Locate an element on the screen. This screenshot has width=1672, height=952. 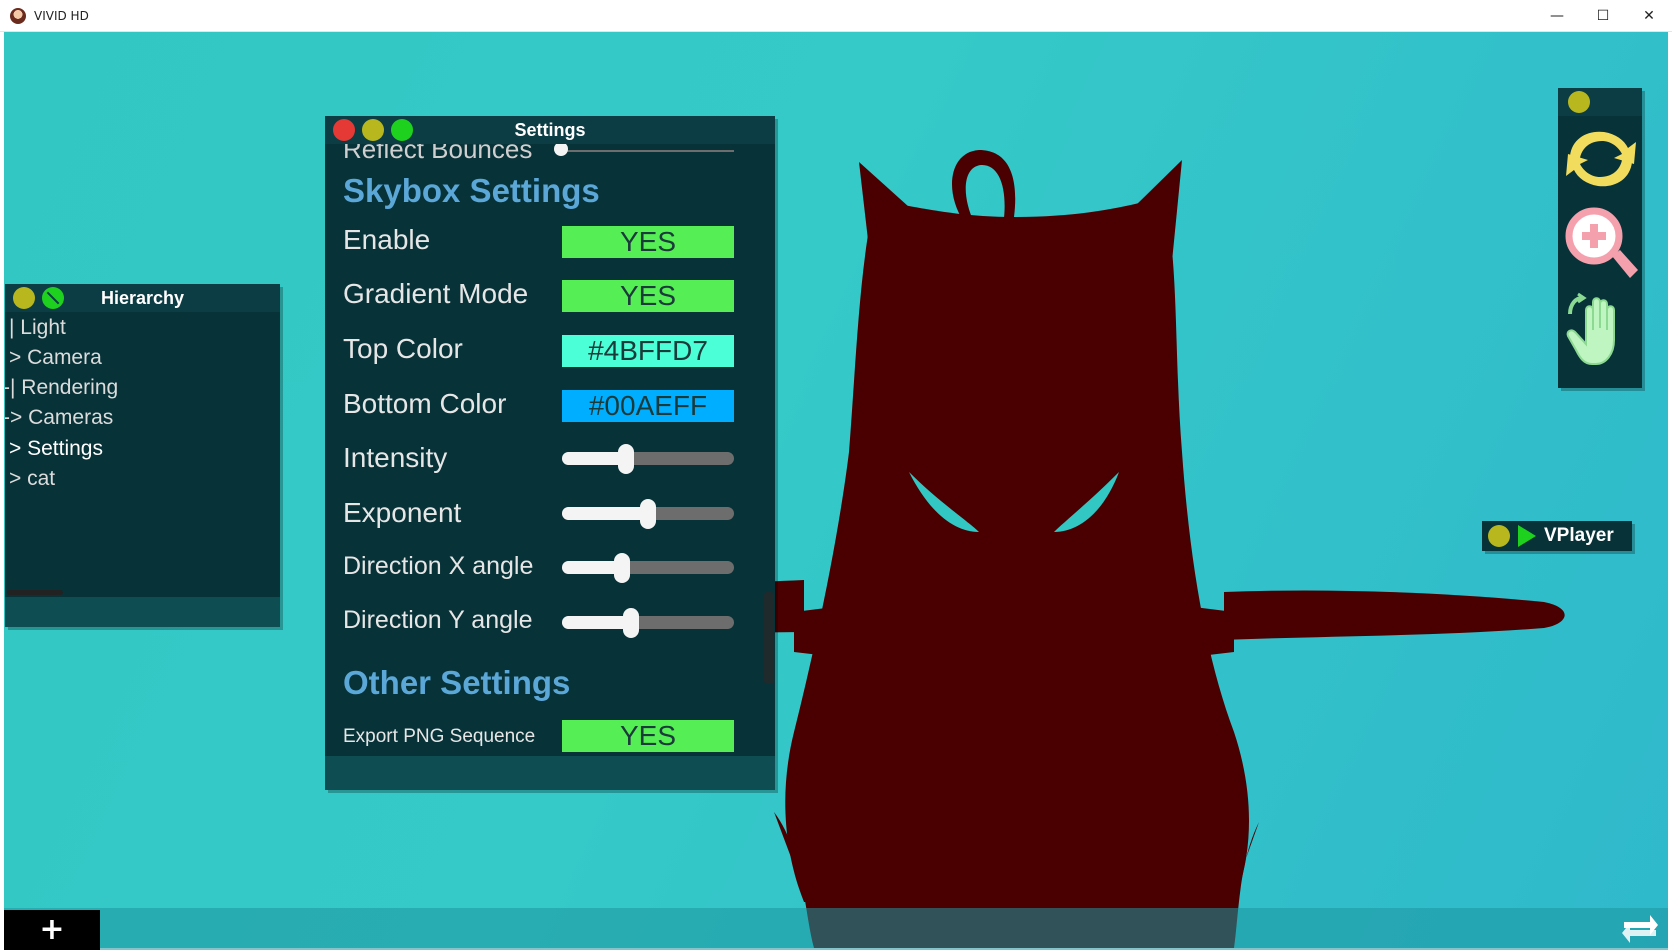
tools-panel is located at coordinates (1600, 238).